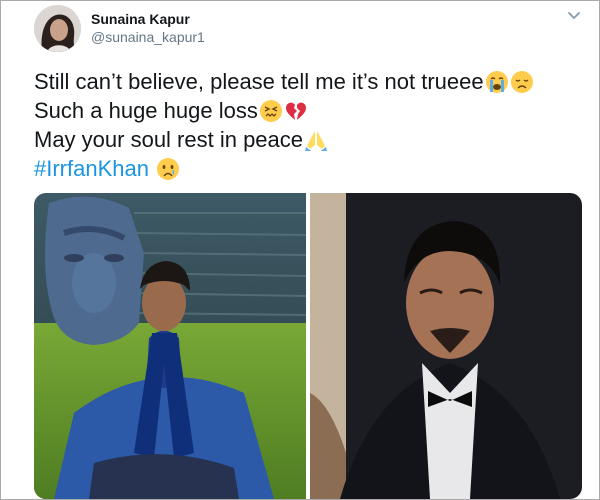  What do you see at coordinates (140, 19) in the screenshot?
I see `display-name: Sunaina Kapur` at bounding box center [140, 19].